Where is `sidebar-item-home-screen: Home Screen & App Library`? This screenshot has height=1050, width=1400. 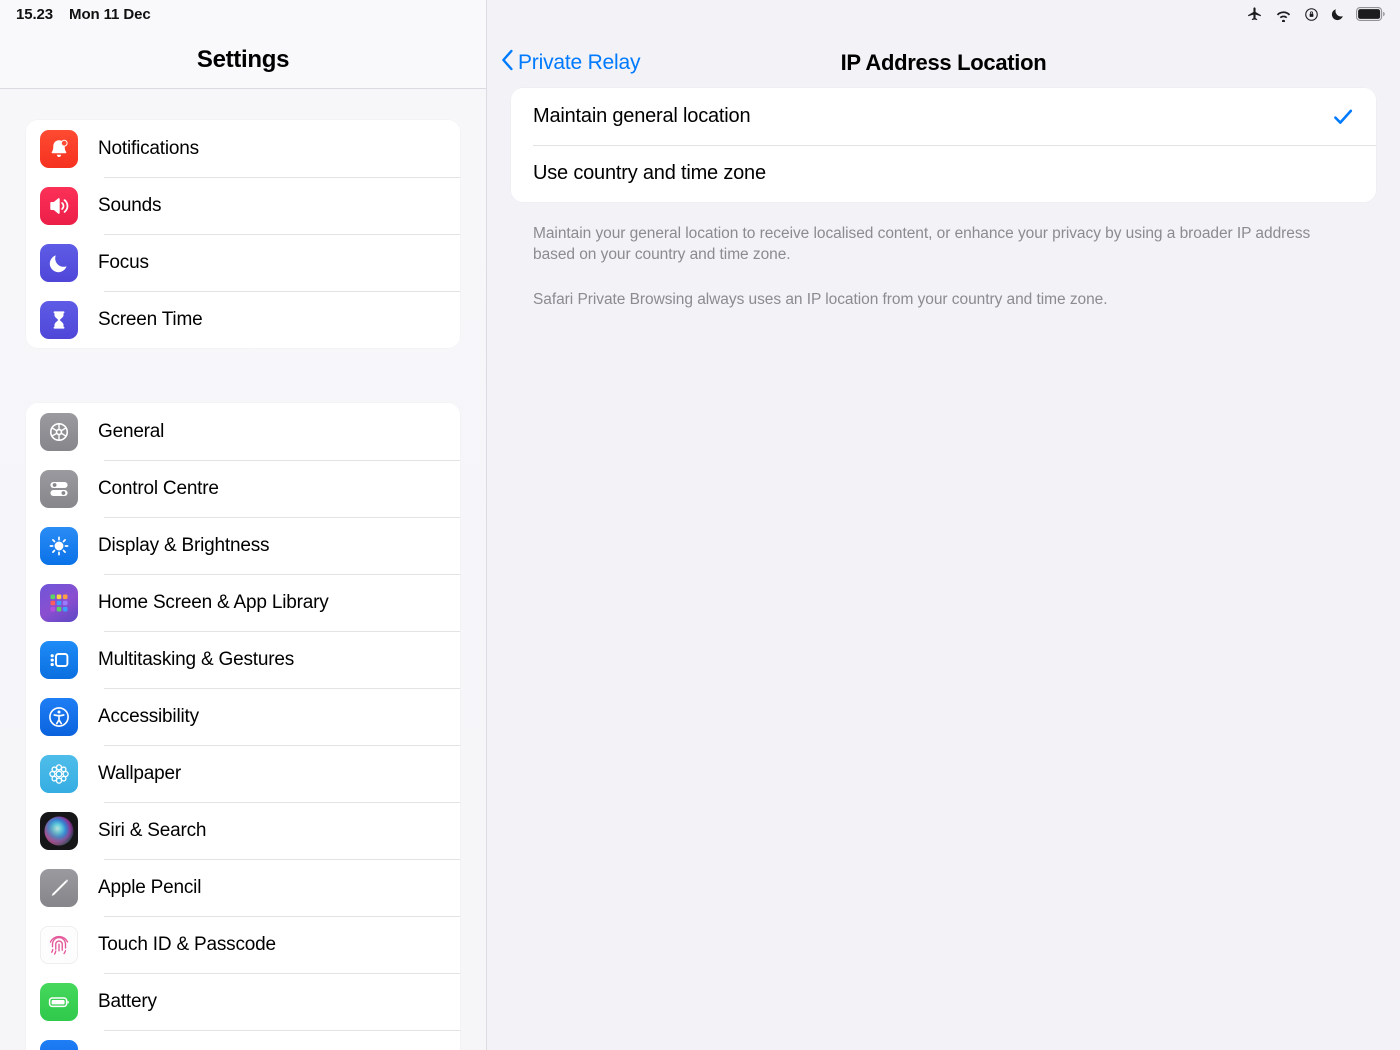 sidebar-item-home-screen: Home Screen & App Library is located at coordinates (243, 602).